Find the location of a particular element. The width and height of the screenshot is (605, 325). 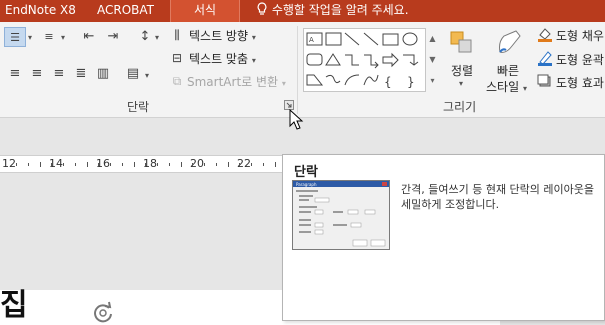

align-text-button: 텍스트 맞춤 ▾ is located at coordinates (222, 58).